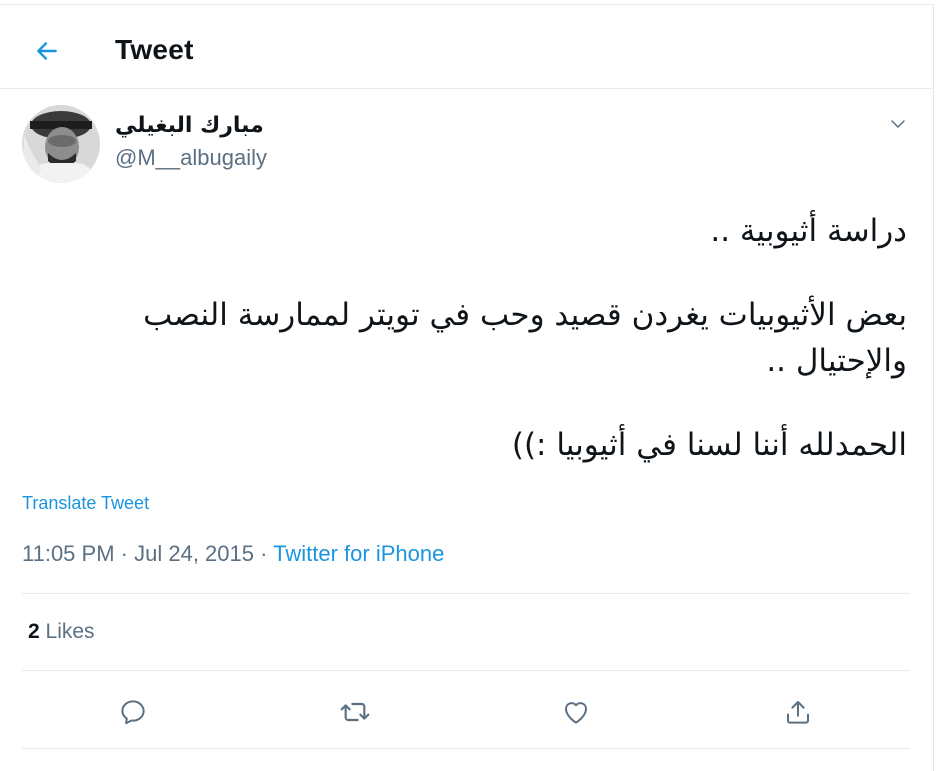 The image size is (952, 771). Describe the element at coordinates (467, 46) in the screenshot. I see `tweet-header: Tweet` at that location.